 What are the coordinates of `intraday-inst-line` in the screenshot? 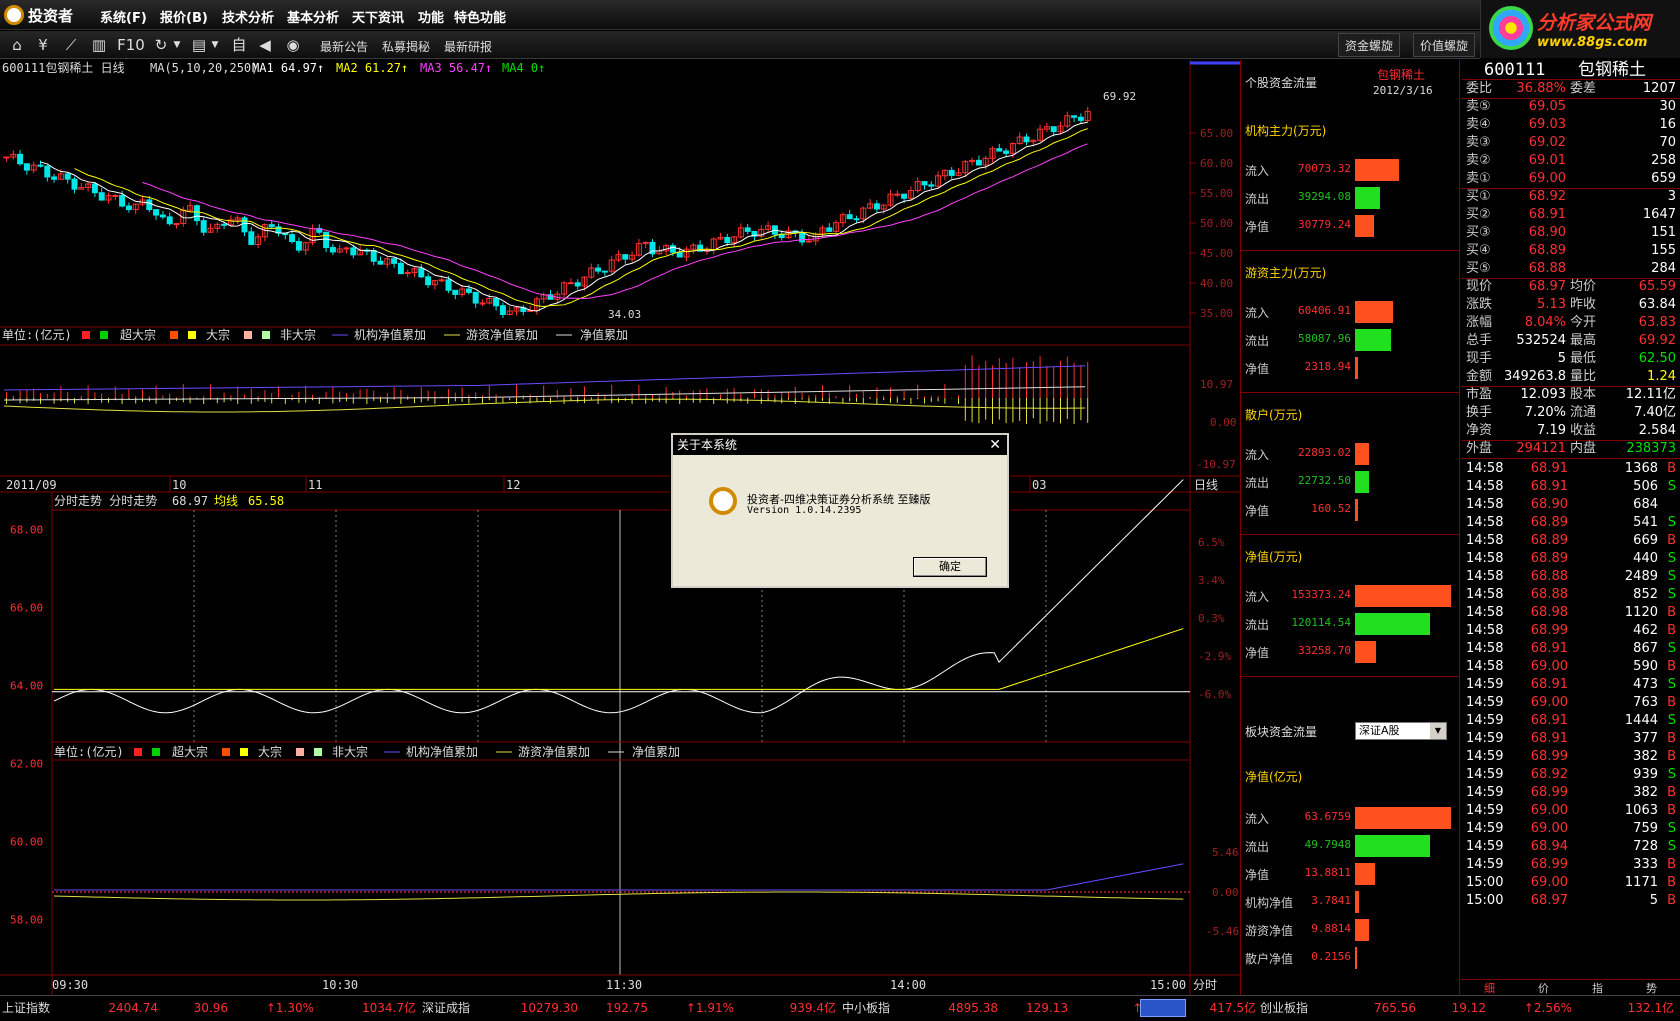 It's located at (619, 877).